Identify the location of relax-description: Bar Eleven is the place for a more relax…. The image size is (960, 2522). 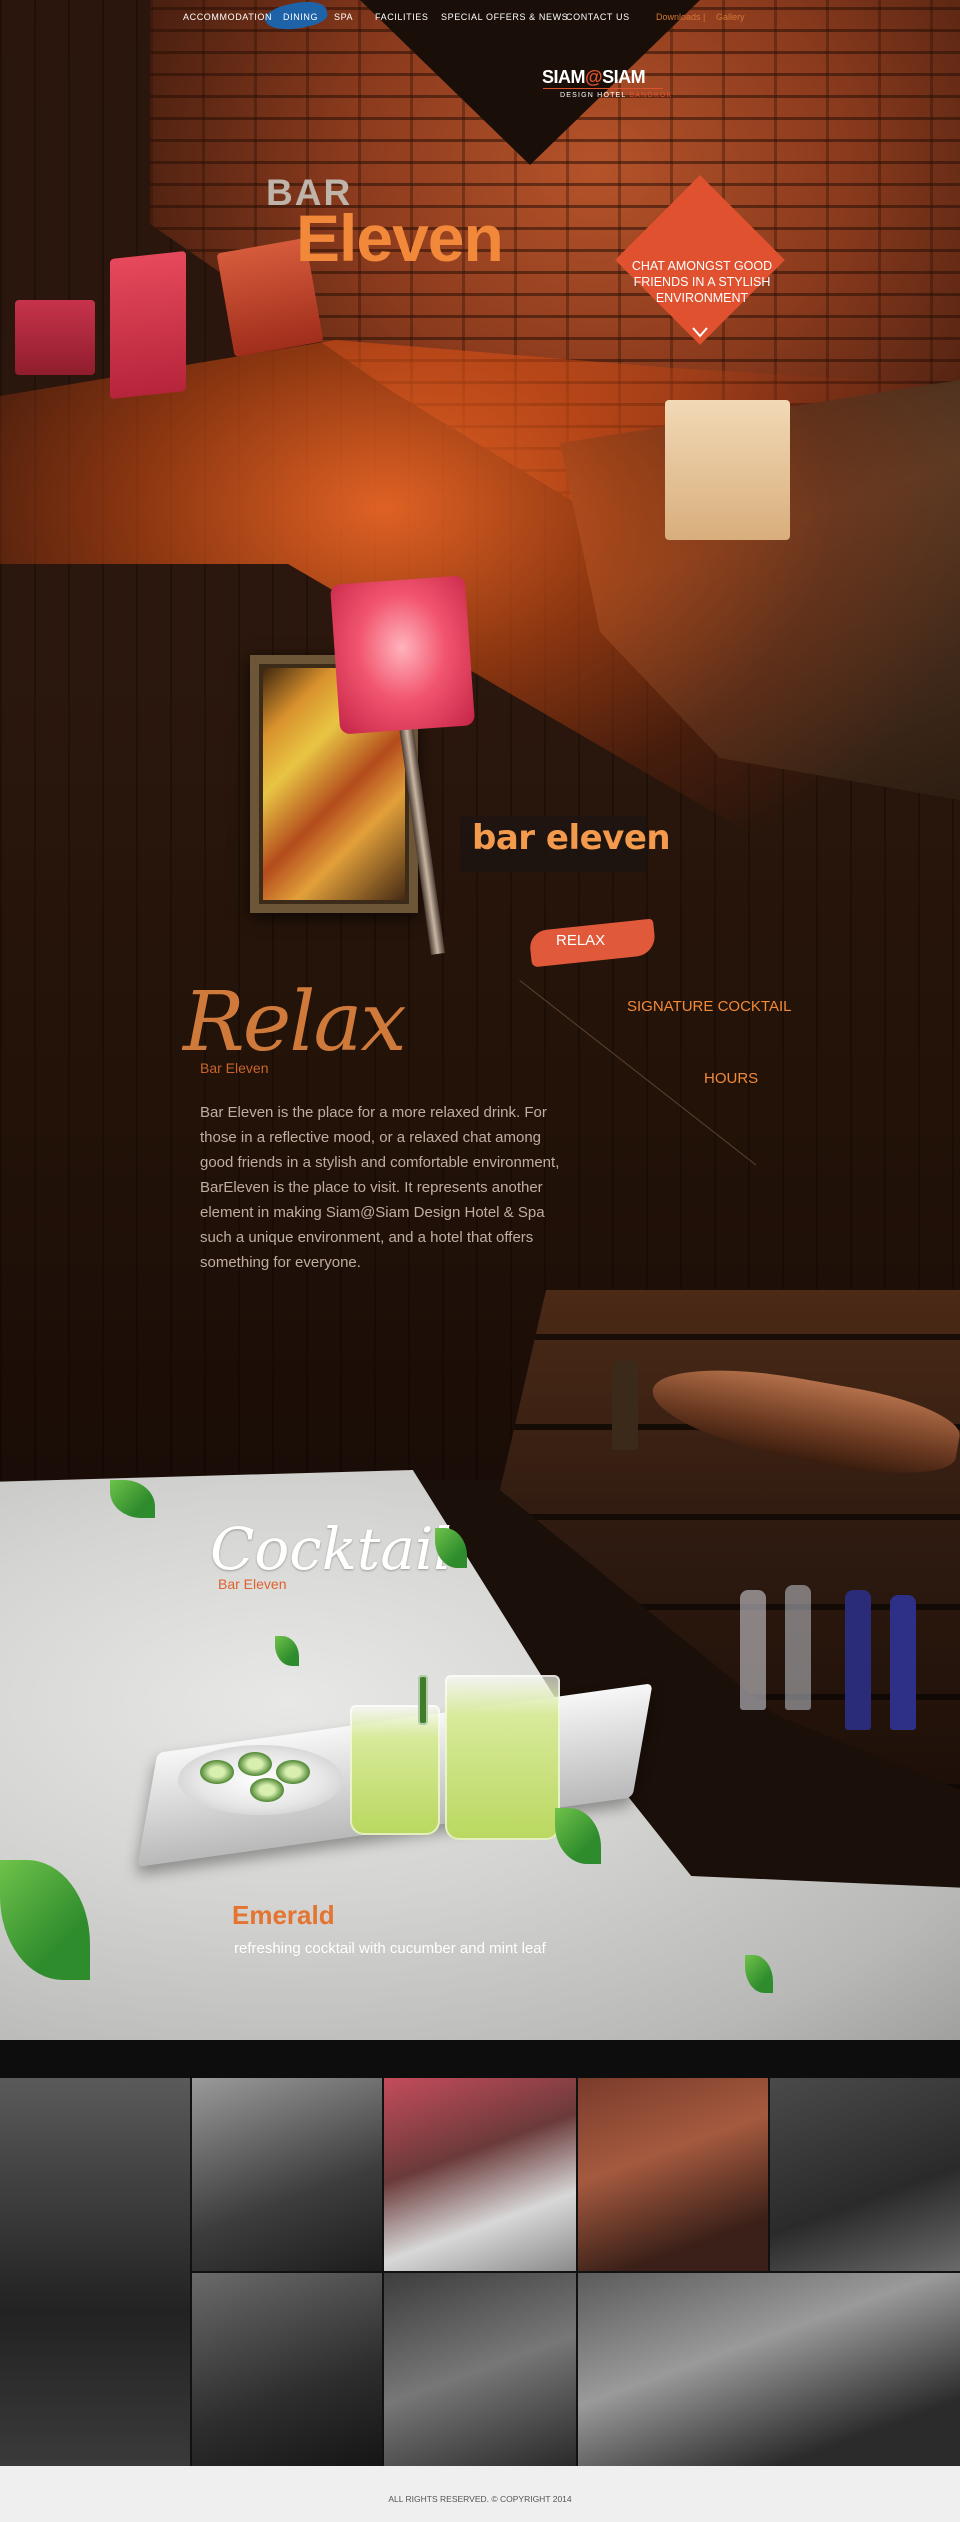
(380, 1187).